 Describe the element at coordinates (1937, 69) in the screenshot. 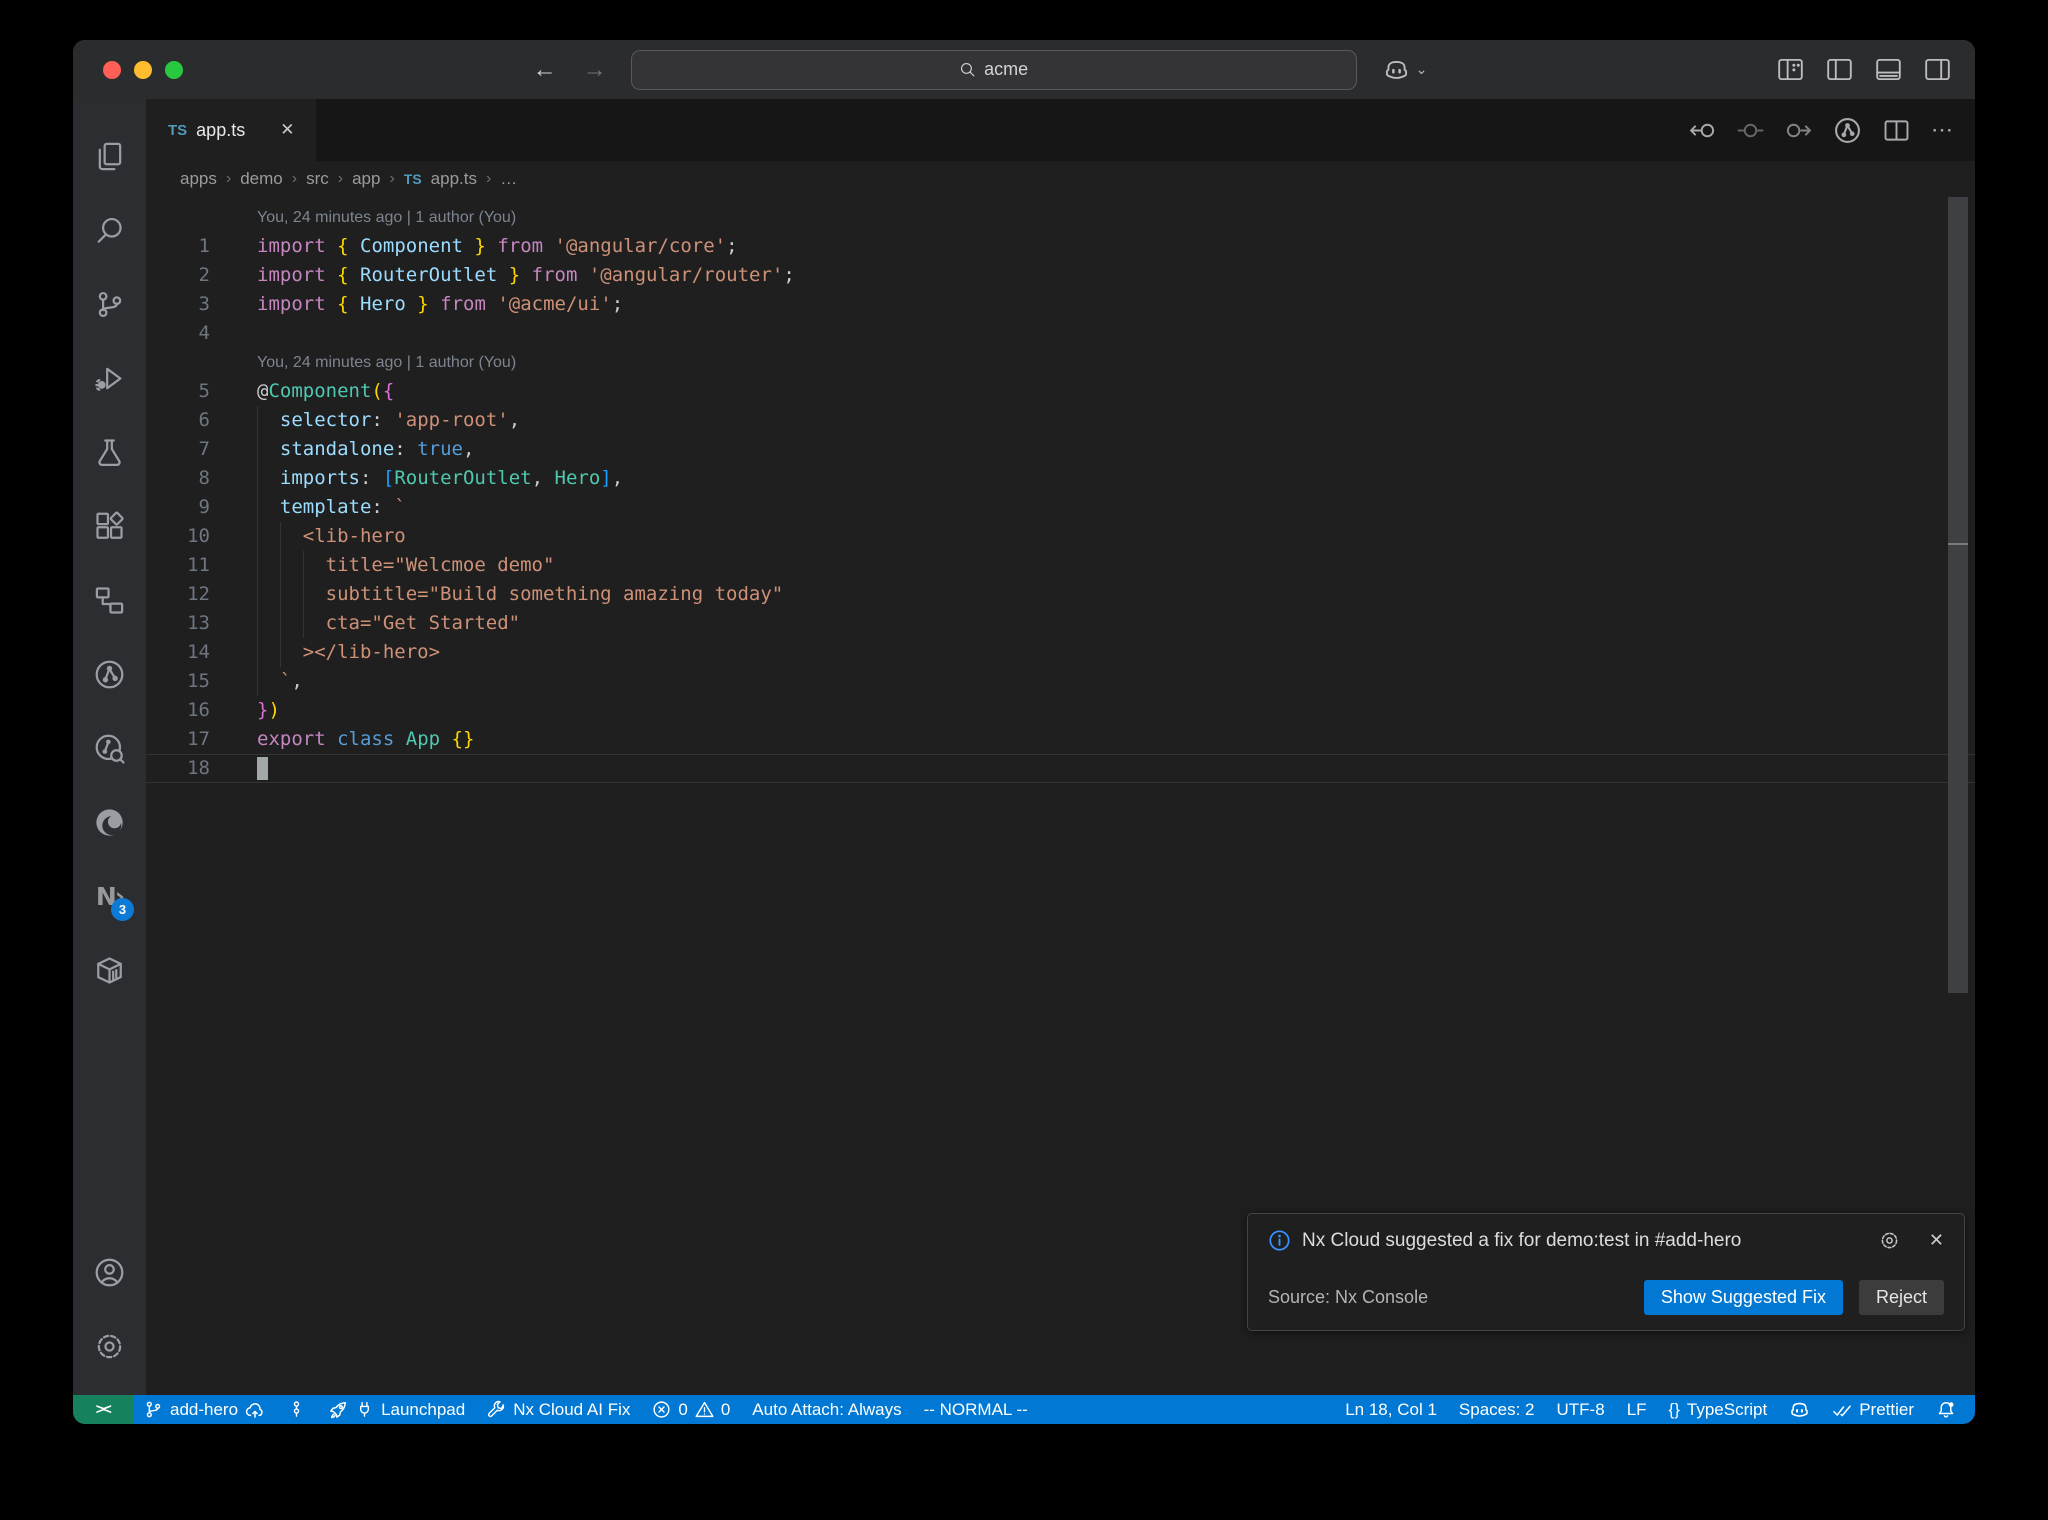

I see `toggle-secondary-sidebar-icon` at that location.